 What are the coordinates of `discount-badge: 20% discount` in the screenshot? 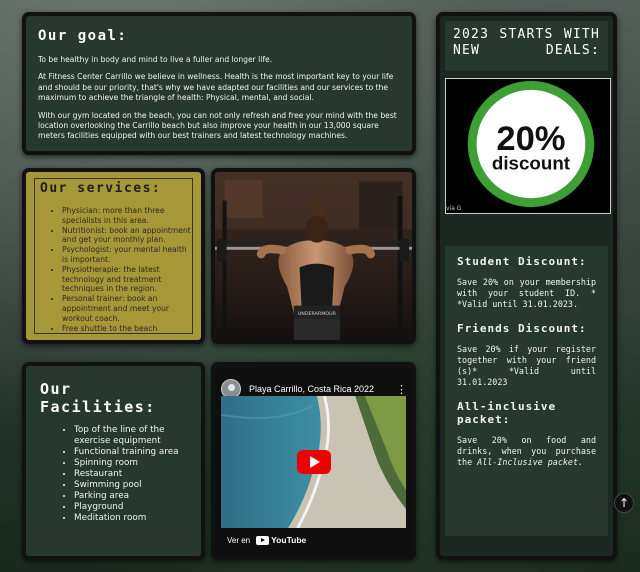 It's located at (528, 146).